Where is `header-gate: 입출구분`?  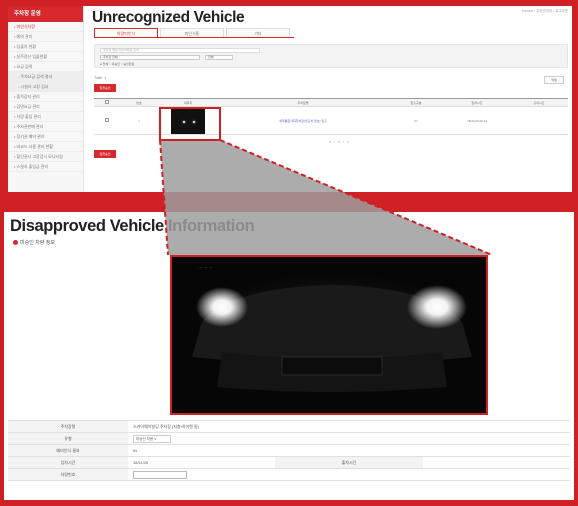 header-gate: 입출구분 is located at coordinates (416, 102).